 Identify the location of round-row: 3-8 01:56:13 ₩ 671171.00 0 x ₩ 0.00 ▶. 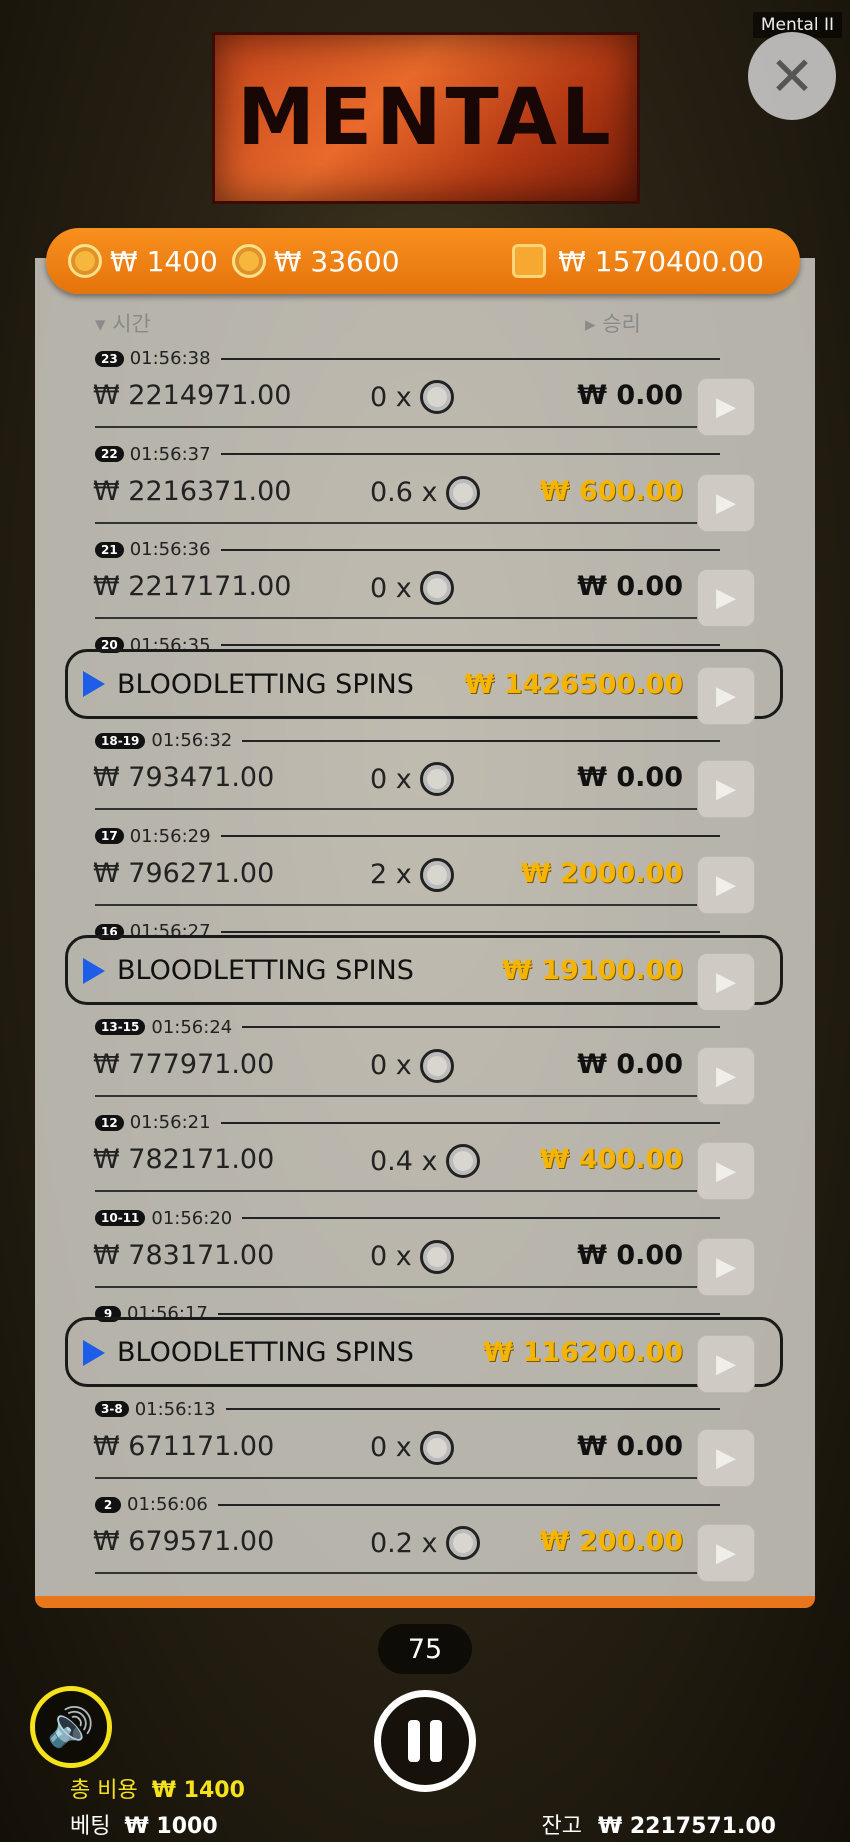
(425, 1439).